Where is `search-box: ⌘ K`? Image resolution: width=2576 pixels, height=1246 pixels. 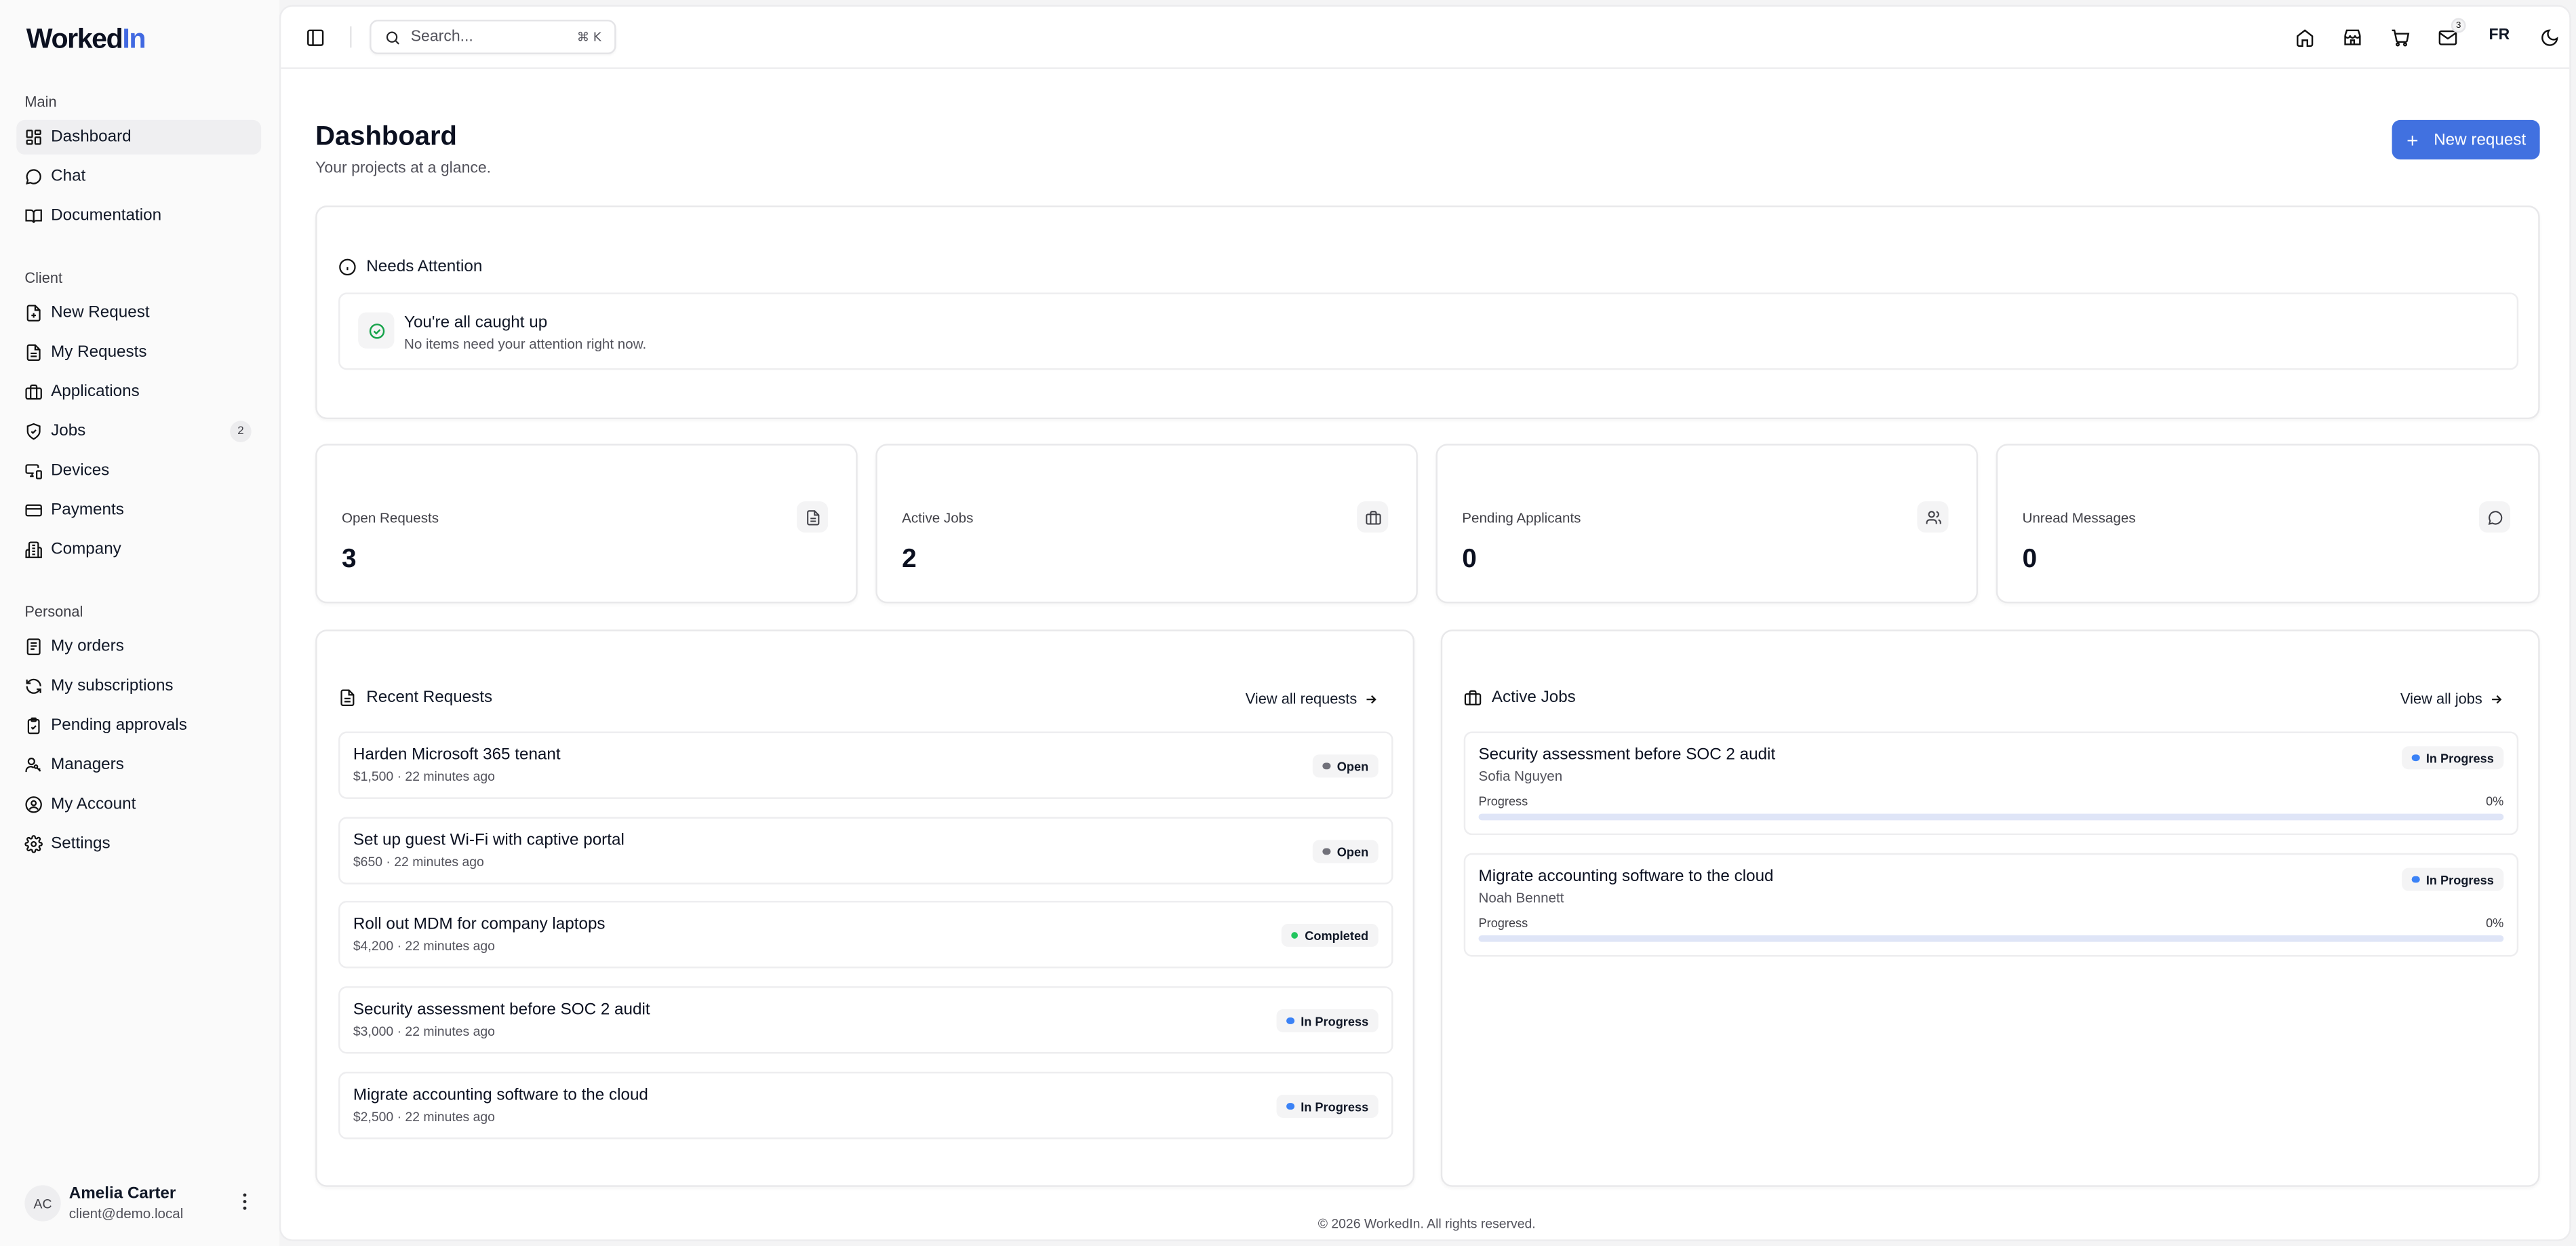
search-box: ⌘ K is located at coordinates (493, 37).